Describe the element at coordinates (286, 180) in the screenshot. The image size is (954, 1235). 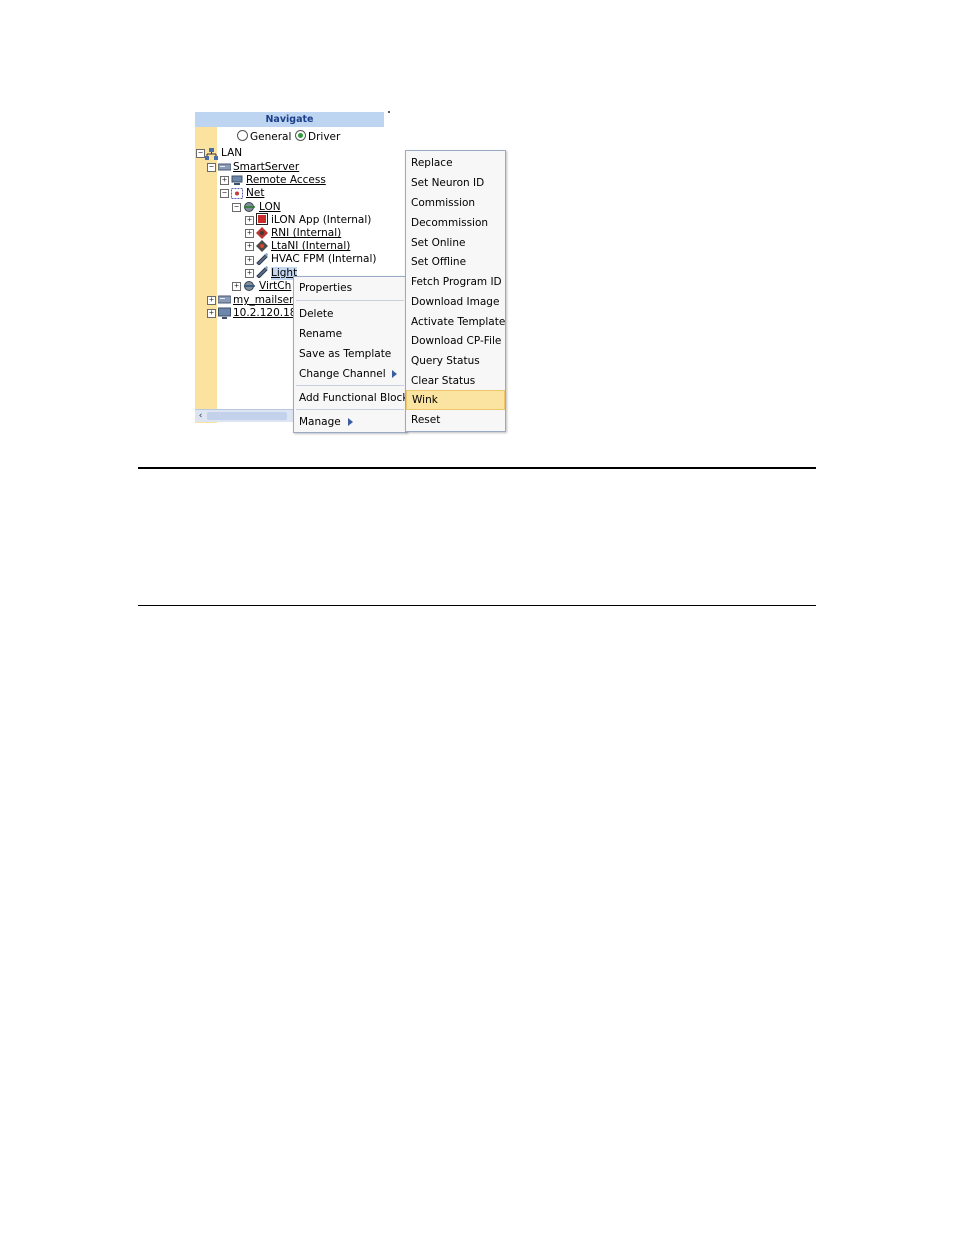
I see `tree-item-remote-access: Remote Access` at that location.